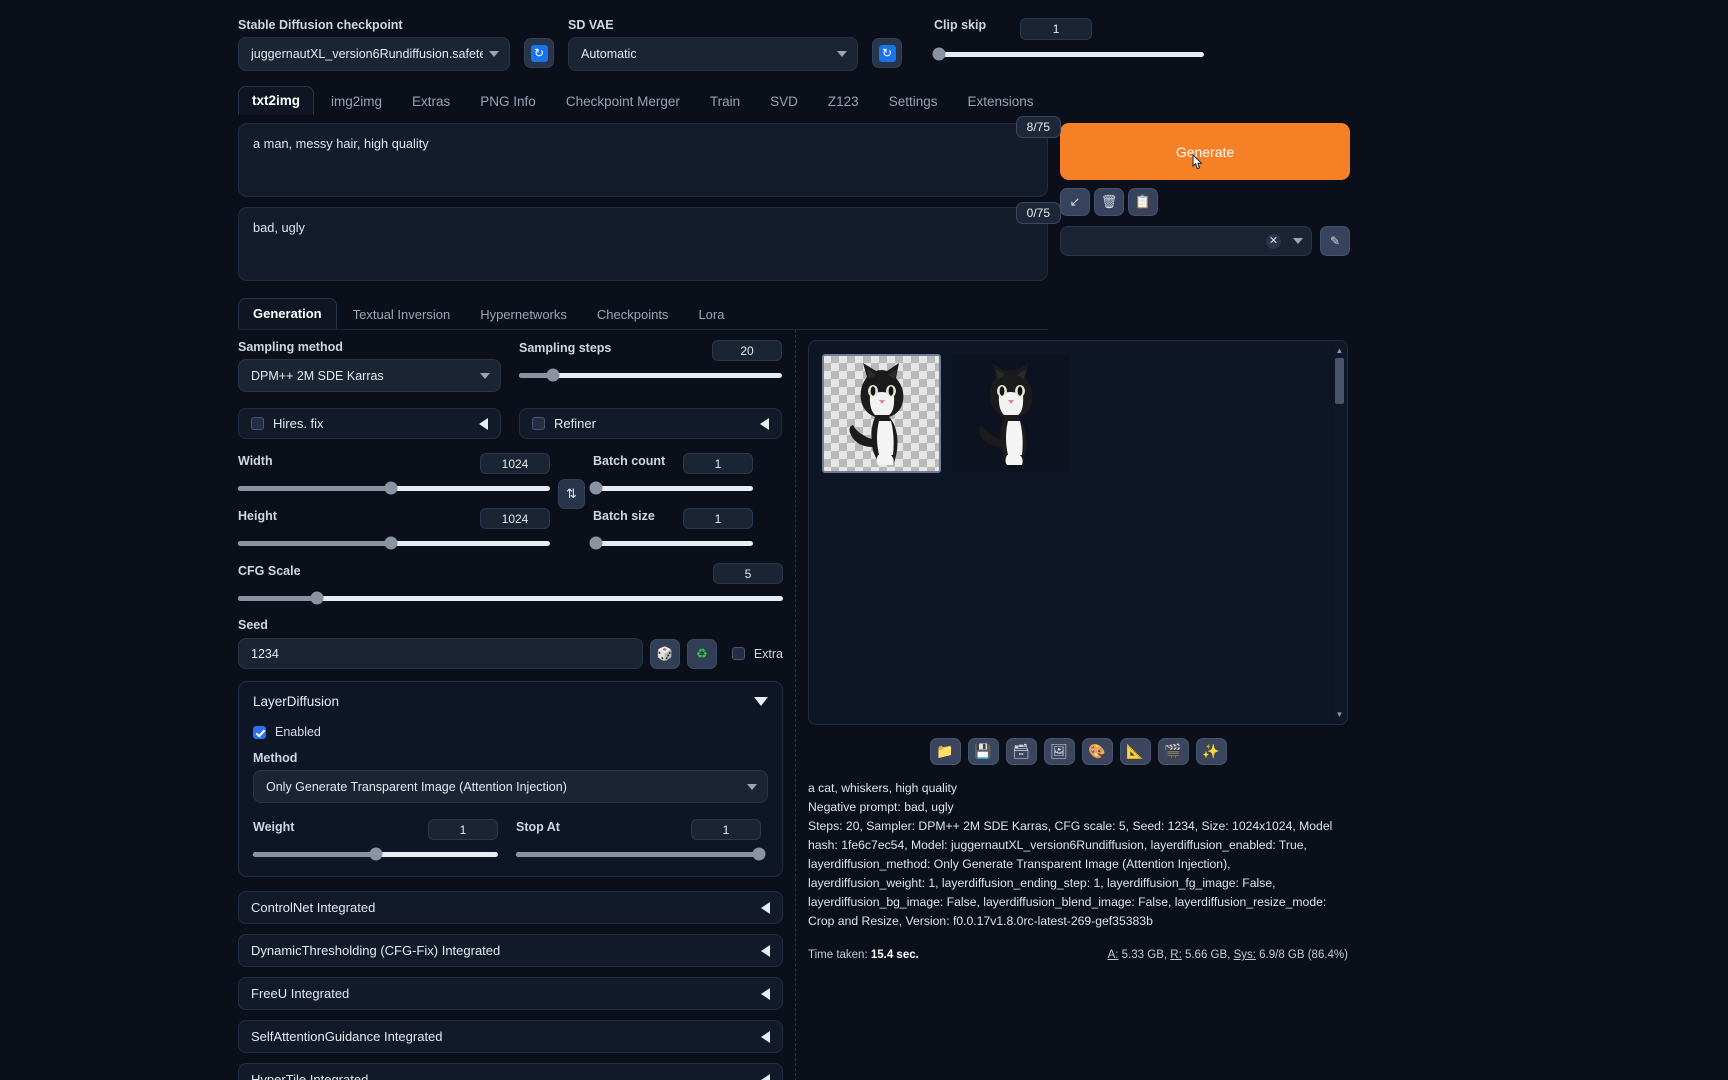 The image size is (1728, 1080). Describe the element at coordinates (310, 1076) in the screenshot. I see `accordion-hypertile-label: HyperTile Integrated` at that location.